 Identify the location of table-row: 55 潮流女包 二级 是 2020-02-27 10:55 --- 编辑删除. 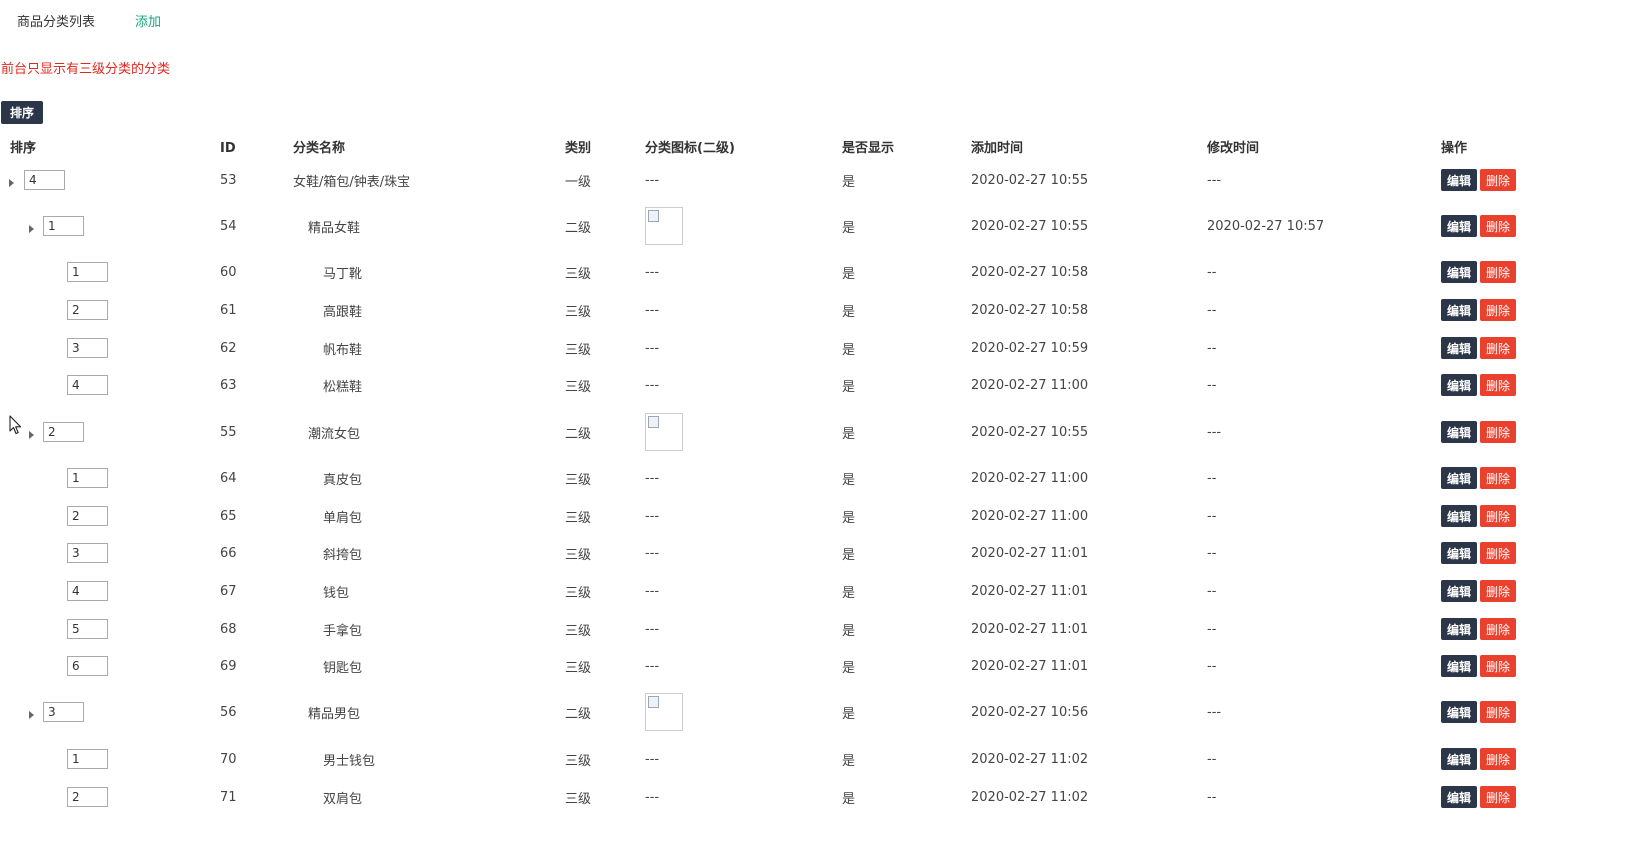
(813, 432).